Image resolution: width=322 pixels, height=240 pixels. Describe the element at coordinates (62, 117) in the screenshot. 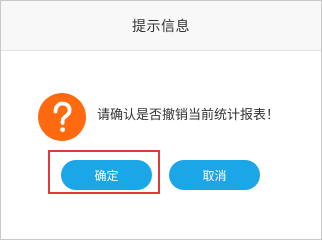

I see `question-icon` at that location.